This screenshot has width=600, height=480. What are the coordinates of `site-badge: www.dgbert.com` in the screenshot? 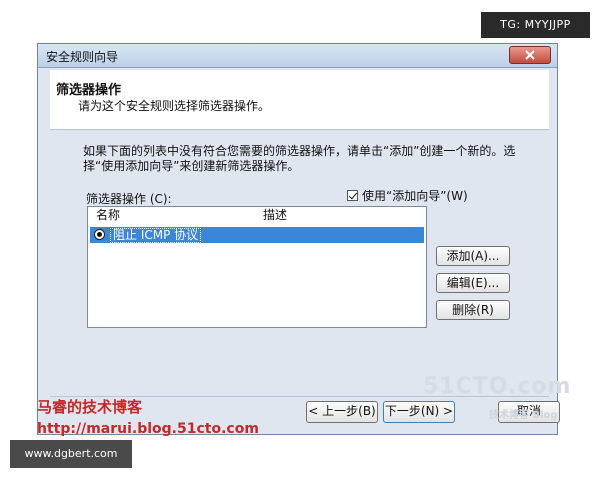 It's located at (71, 454).